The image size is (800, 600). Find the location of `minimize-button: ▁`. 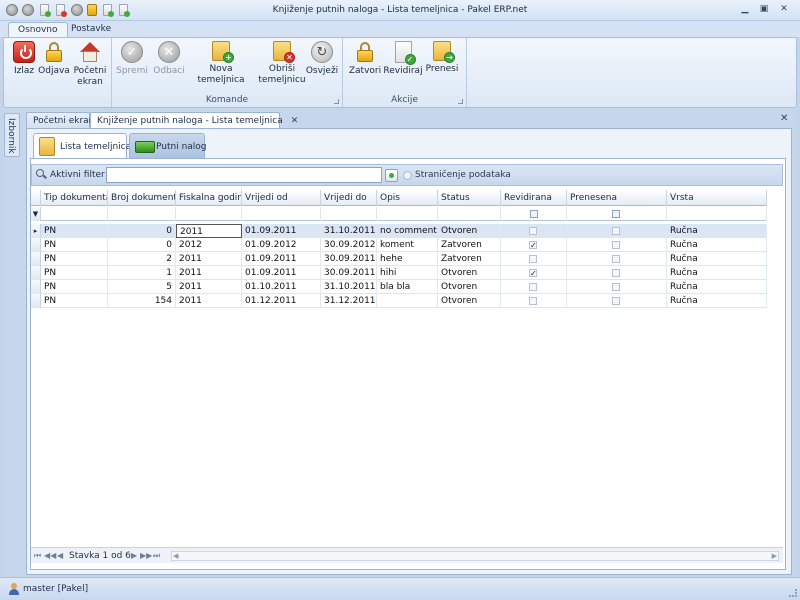

minimize-button: ▁ is located at coordinates (745, 9).